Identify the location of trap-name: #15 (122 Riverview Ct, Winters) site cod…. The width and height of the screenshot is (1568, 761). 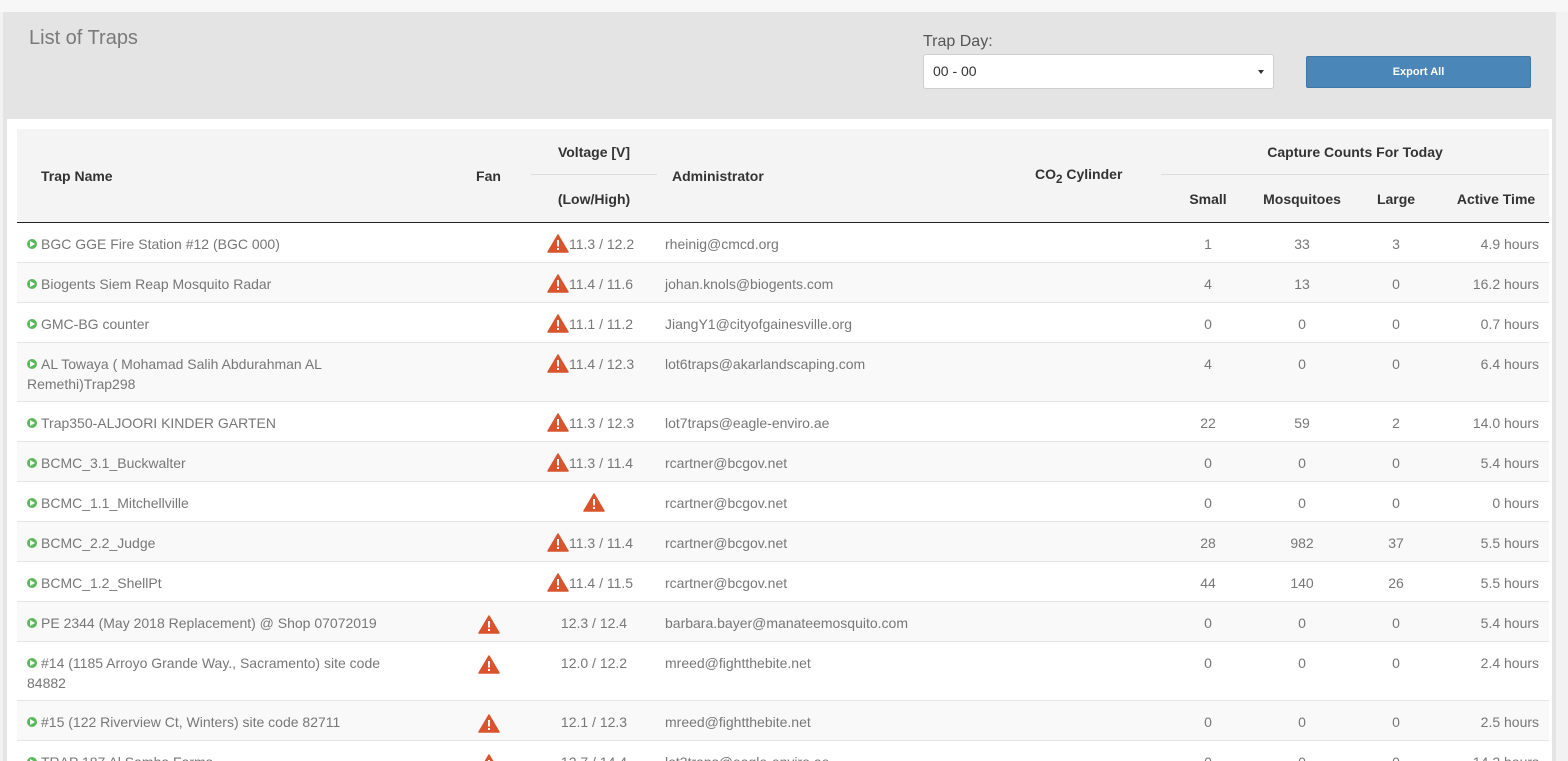
(190, 722).